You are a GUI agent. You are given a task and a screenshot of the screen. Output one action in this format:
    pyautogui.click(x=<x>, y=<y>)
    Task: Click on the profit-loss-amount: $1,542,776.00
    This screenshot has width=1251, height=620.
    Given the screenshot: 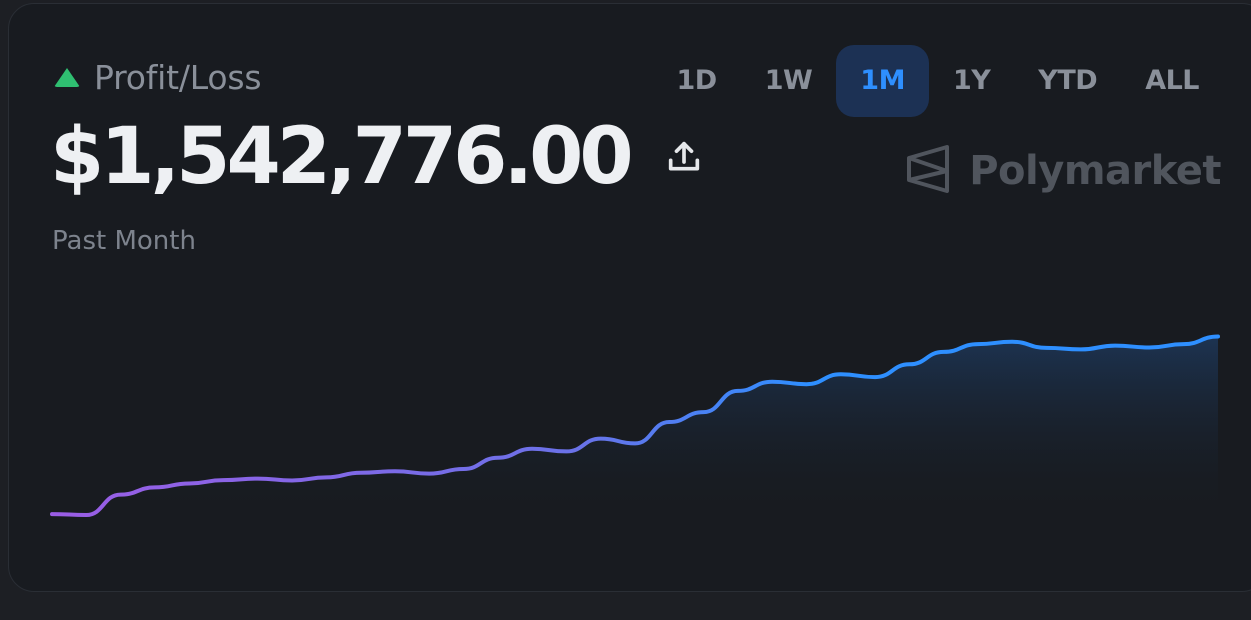 What is the action you would take?
    pyautogui.click(x=342, y=157)
    